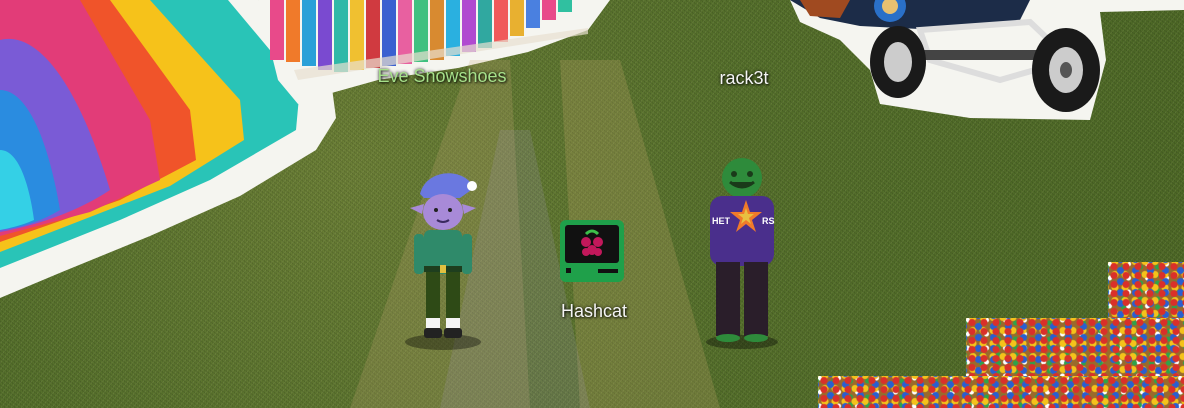 This screenshot has width=1184, height=408. Describe the element at coordinates (1001, 392) in the screenshot. I see `lego-pile-low` at that location.